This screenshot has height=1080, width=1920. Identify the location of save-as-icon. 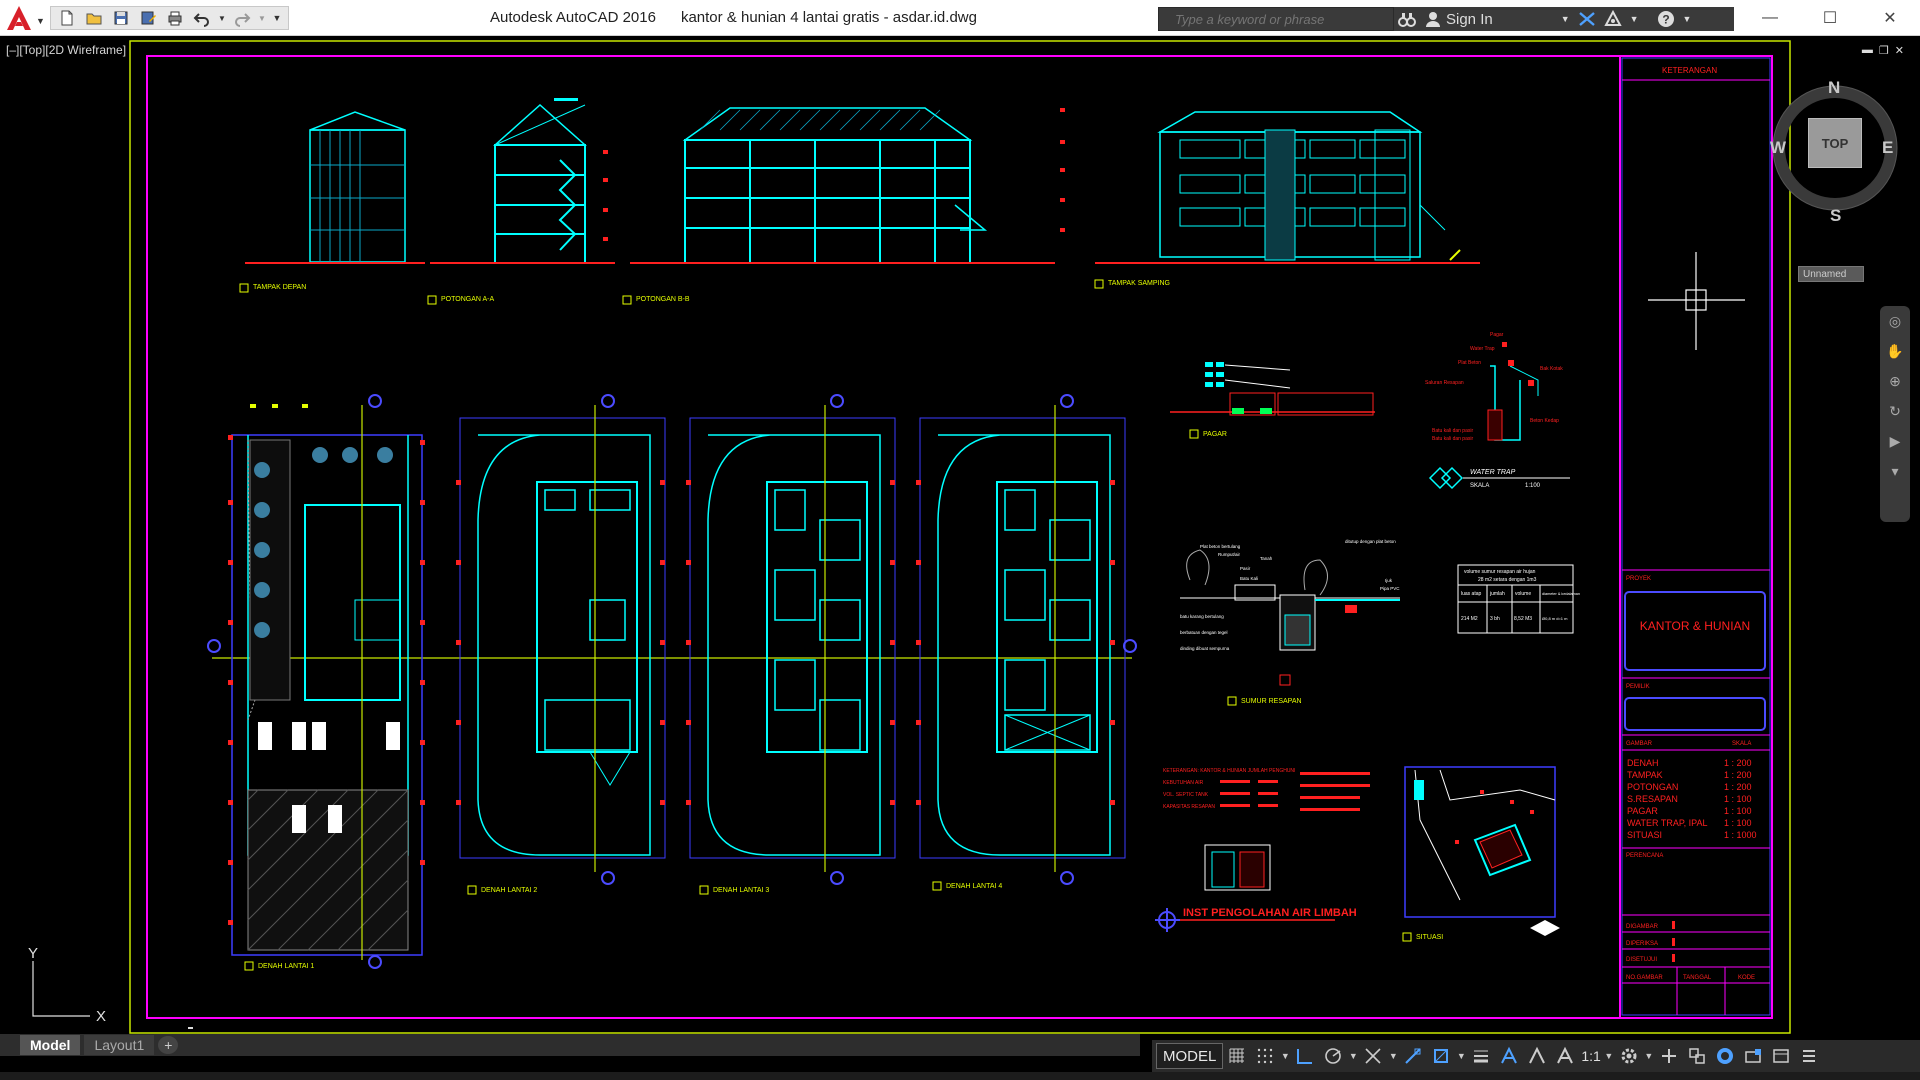
(148, 18).